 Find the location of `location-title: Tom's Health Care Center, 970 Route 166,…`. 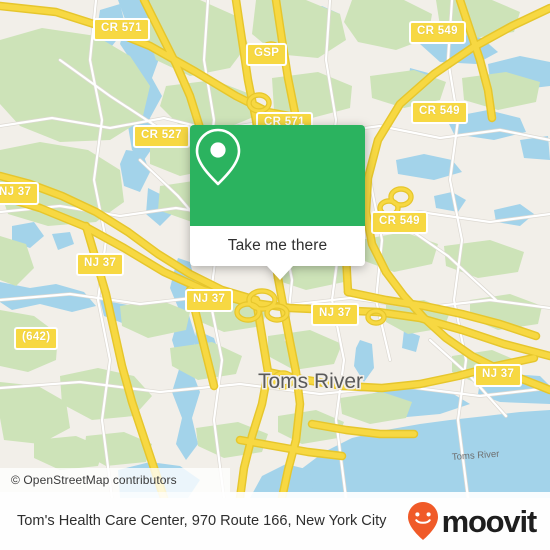

location-title: Tom's Health Care Center, 970 Route 166,… is located at coordinates (202, 521).